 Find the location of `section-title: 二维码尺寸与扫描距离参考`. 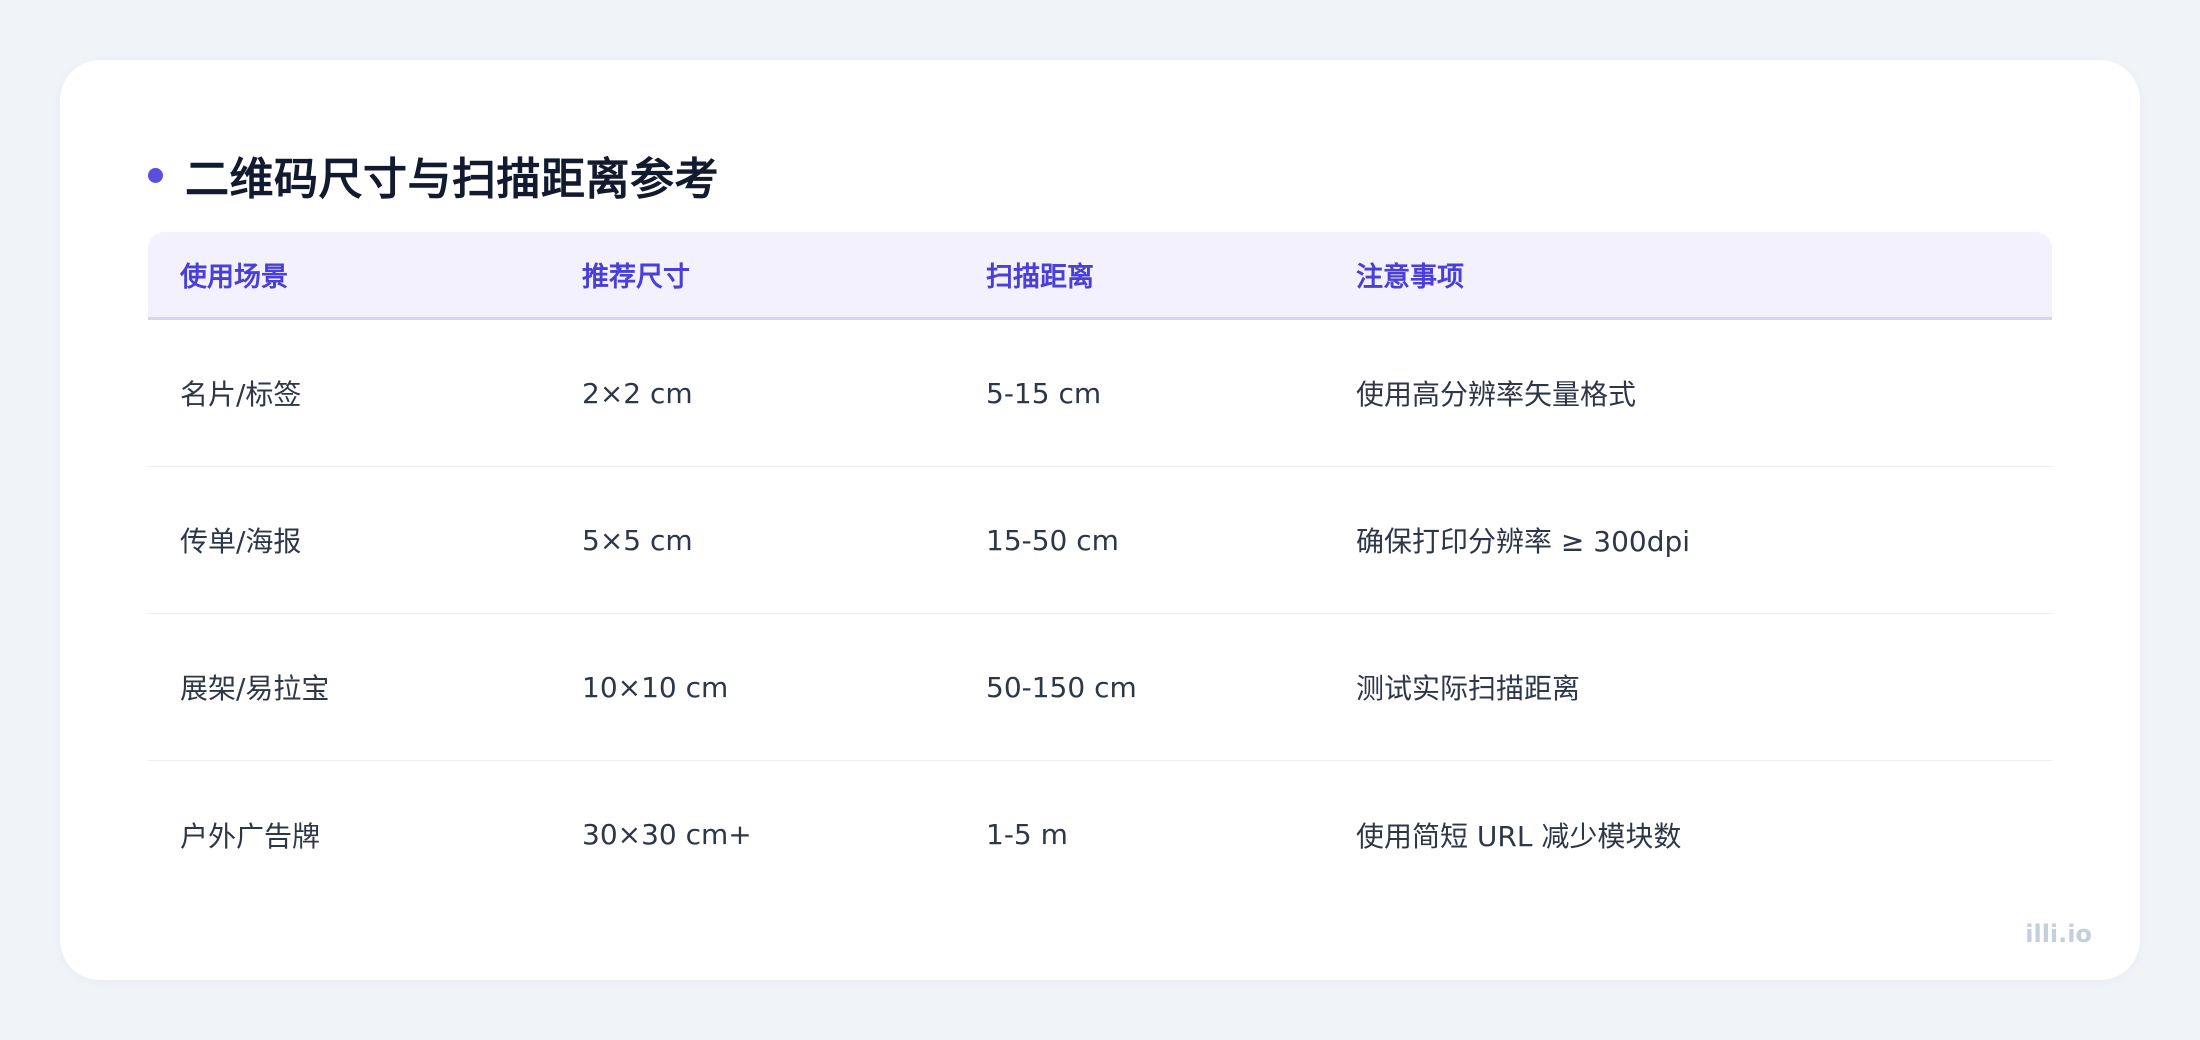

section-title: 二维码尺寸与扫描距离参考 is located at coordinates (433, 175).